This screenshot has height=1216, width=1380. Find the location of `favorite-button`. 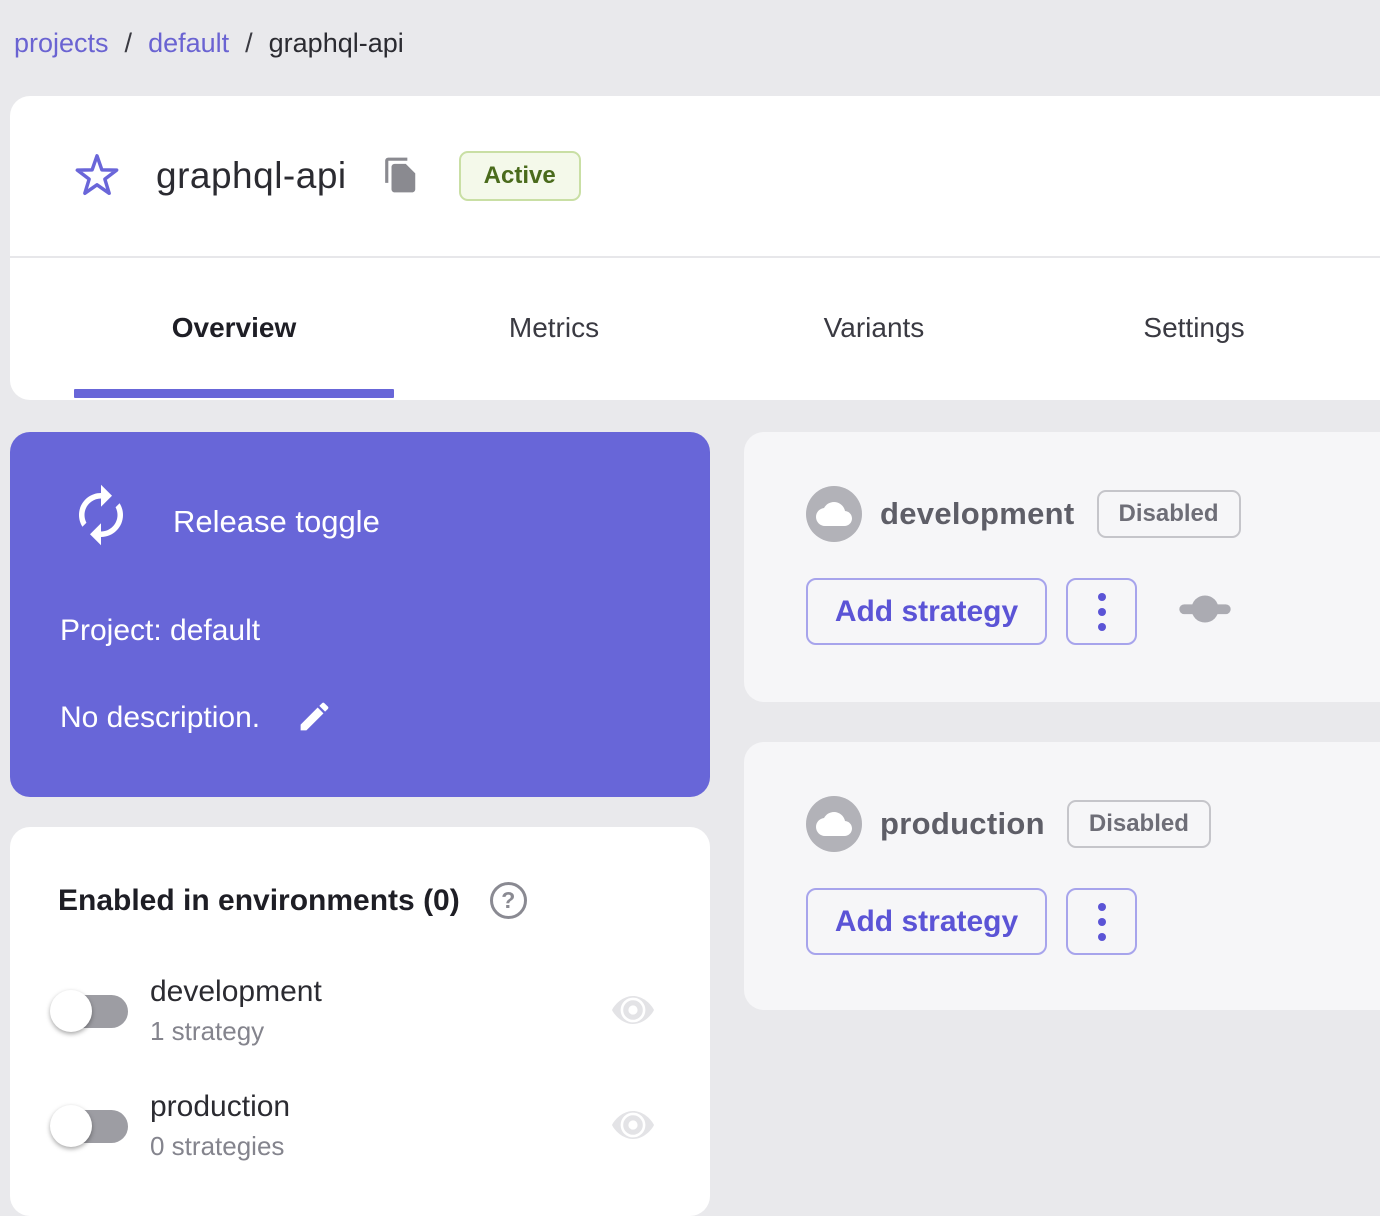

favorite-button is located at coordinates (97, 176).